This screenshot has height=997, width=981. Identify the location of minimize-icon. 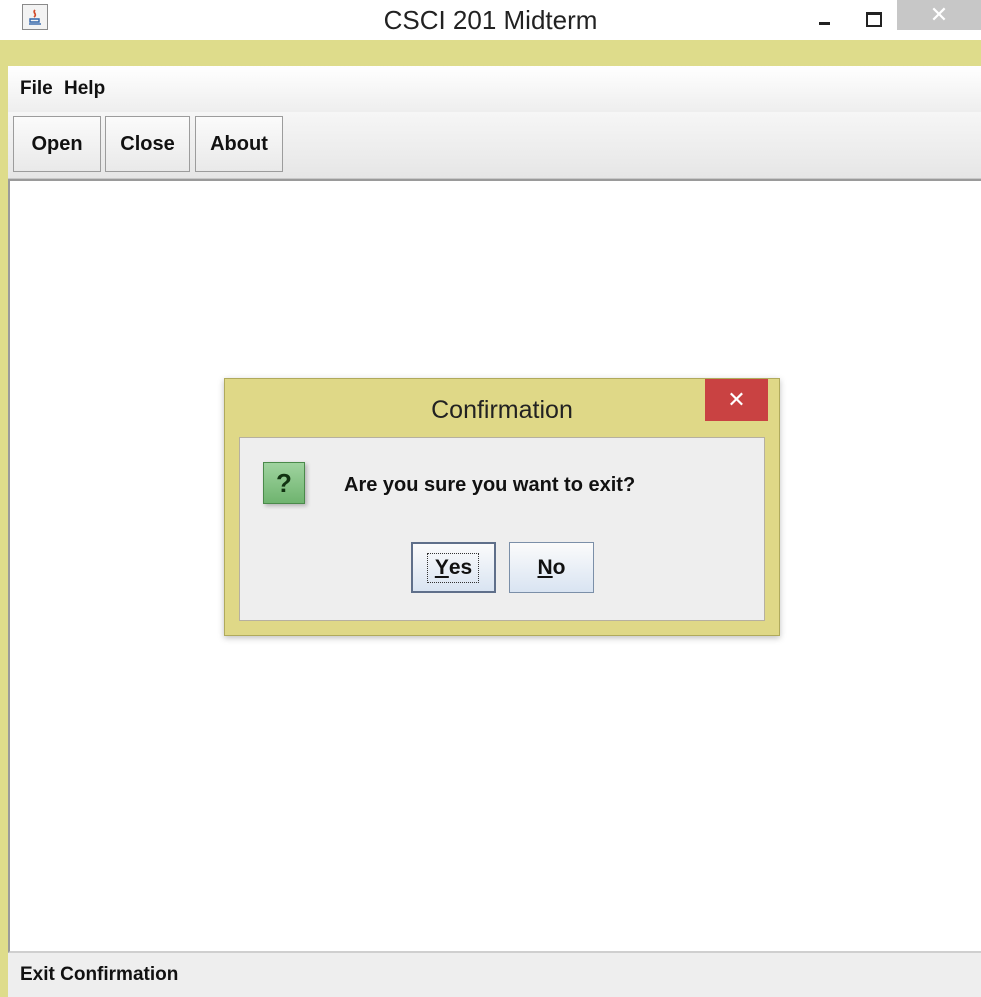
(824, 23).